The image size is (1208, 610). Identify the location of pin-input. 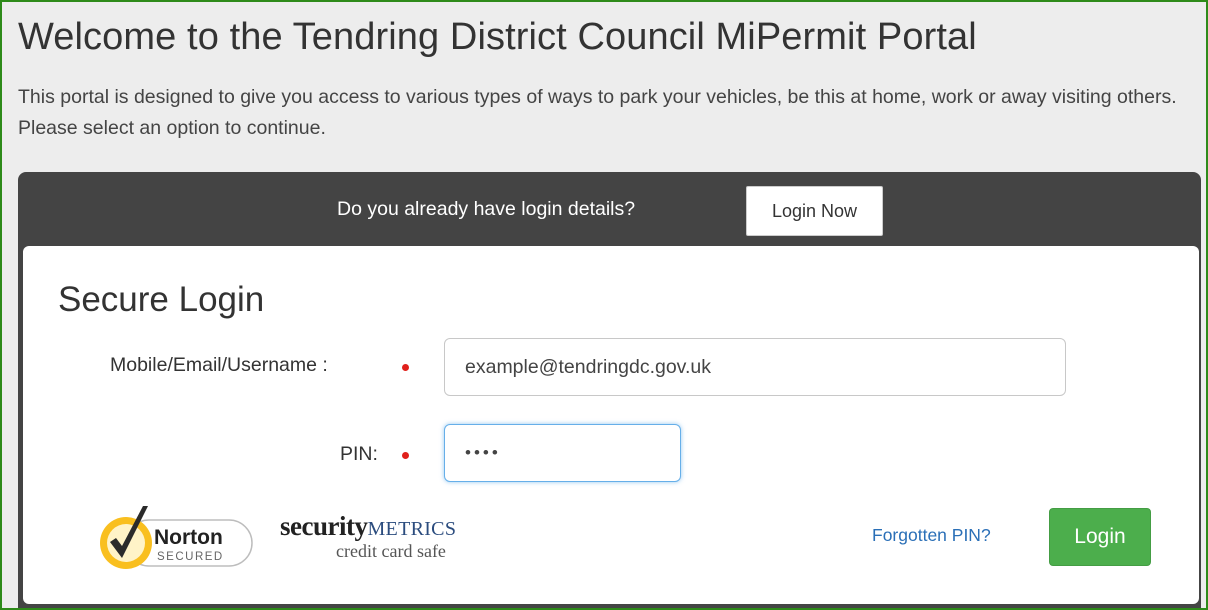
(562, 453).